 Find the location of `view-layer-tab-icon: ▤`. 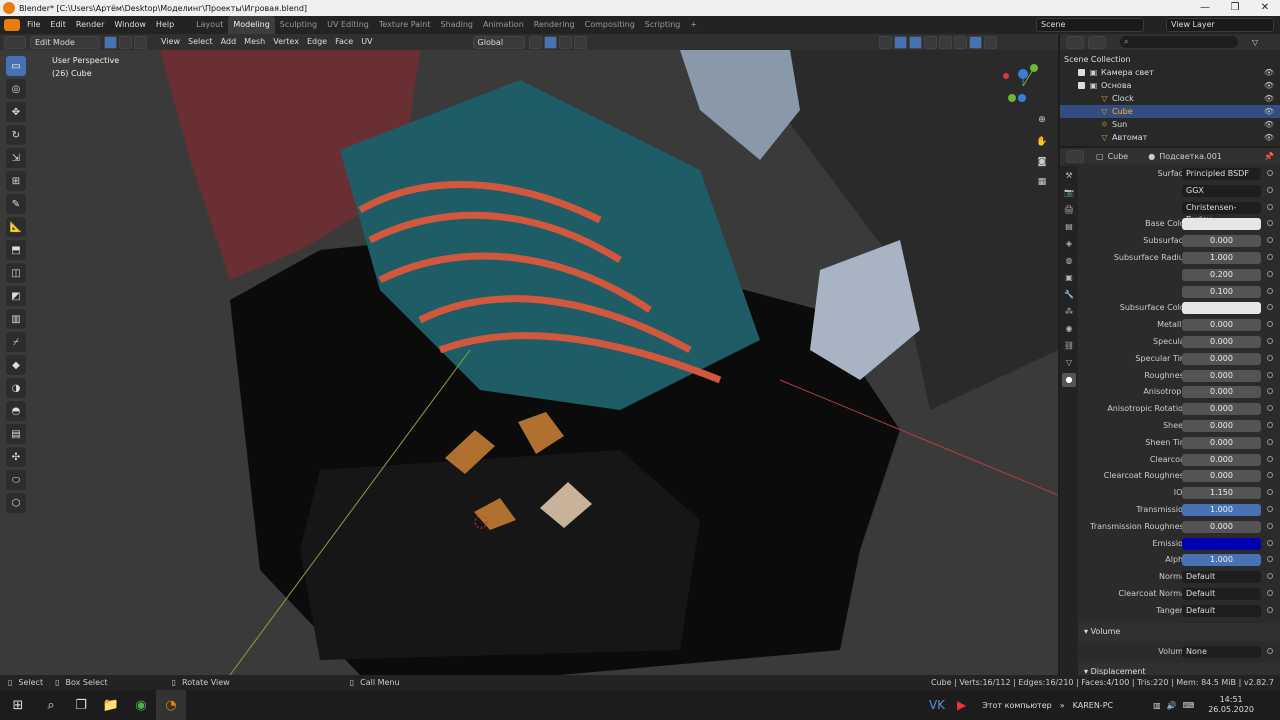

view-layer-tab-icon: ▤ is located at coordinates (1069, 227).